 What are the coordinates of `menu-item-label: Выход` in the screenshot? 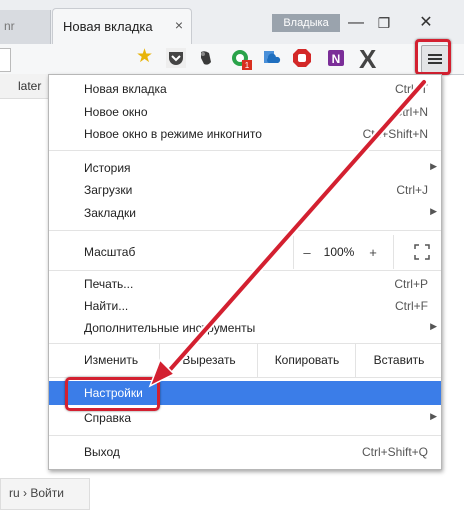 It's located at (102, 452).